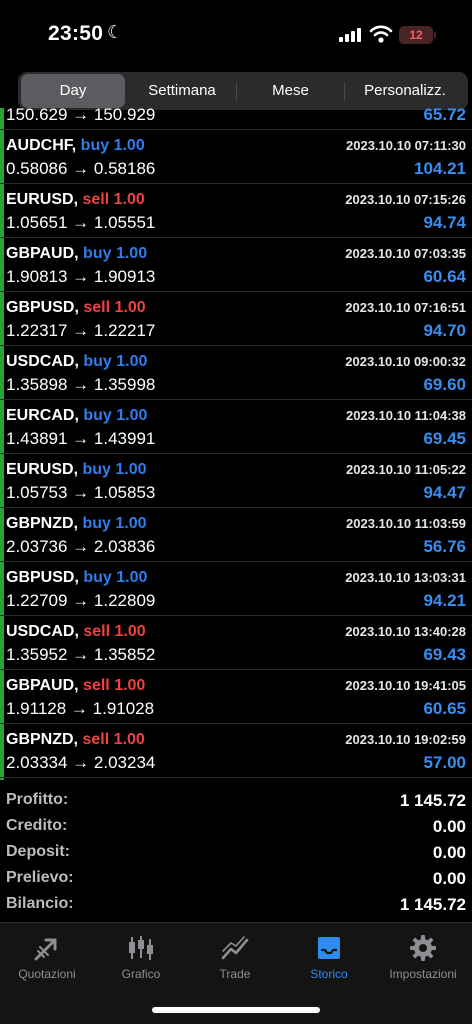 The image size is (472, 1024). I want to click on do-not-disturb-moon-icon: ☾, so click(115, 32).